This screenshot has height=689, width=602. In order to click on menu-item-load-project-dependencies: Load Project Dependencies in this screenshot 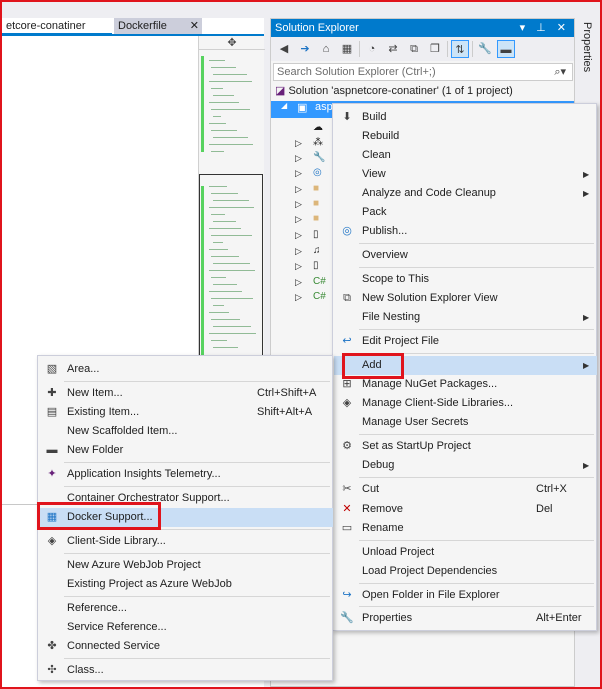, I will do `click(465, 571)`.